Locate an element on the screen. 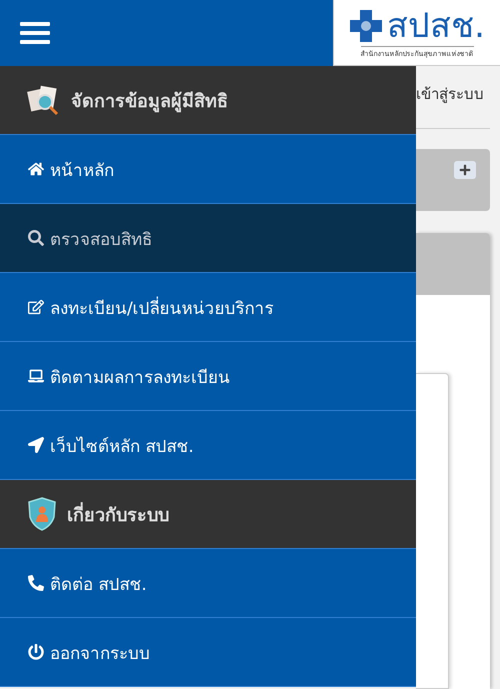 This screenshot has width=500, height=689. plus-icon is located at coordinates (465, 170).